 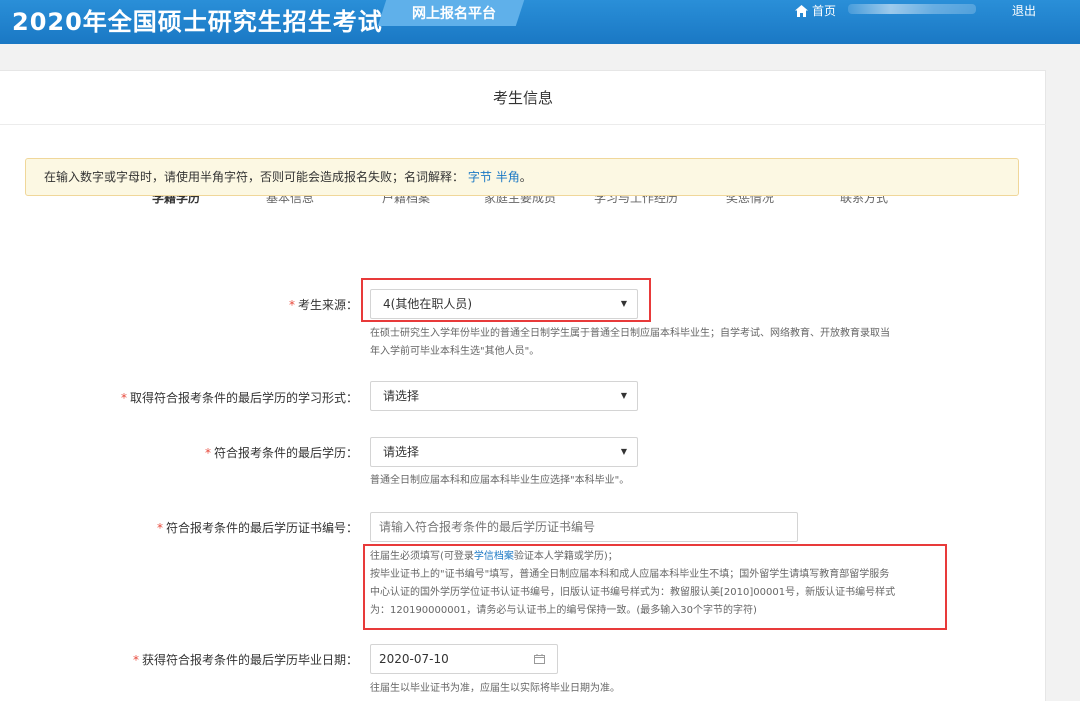 What do you see at coordinates (504, 396) in the screenshot?
I see `study-form-select: 请选择 ▼` at bounding box center [504, 396].